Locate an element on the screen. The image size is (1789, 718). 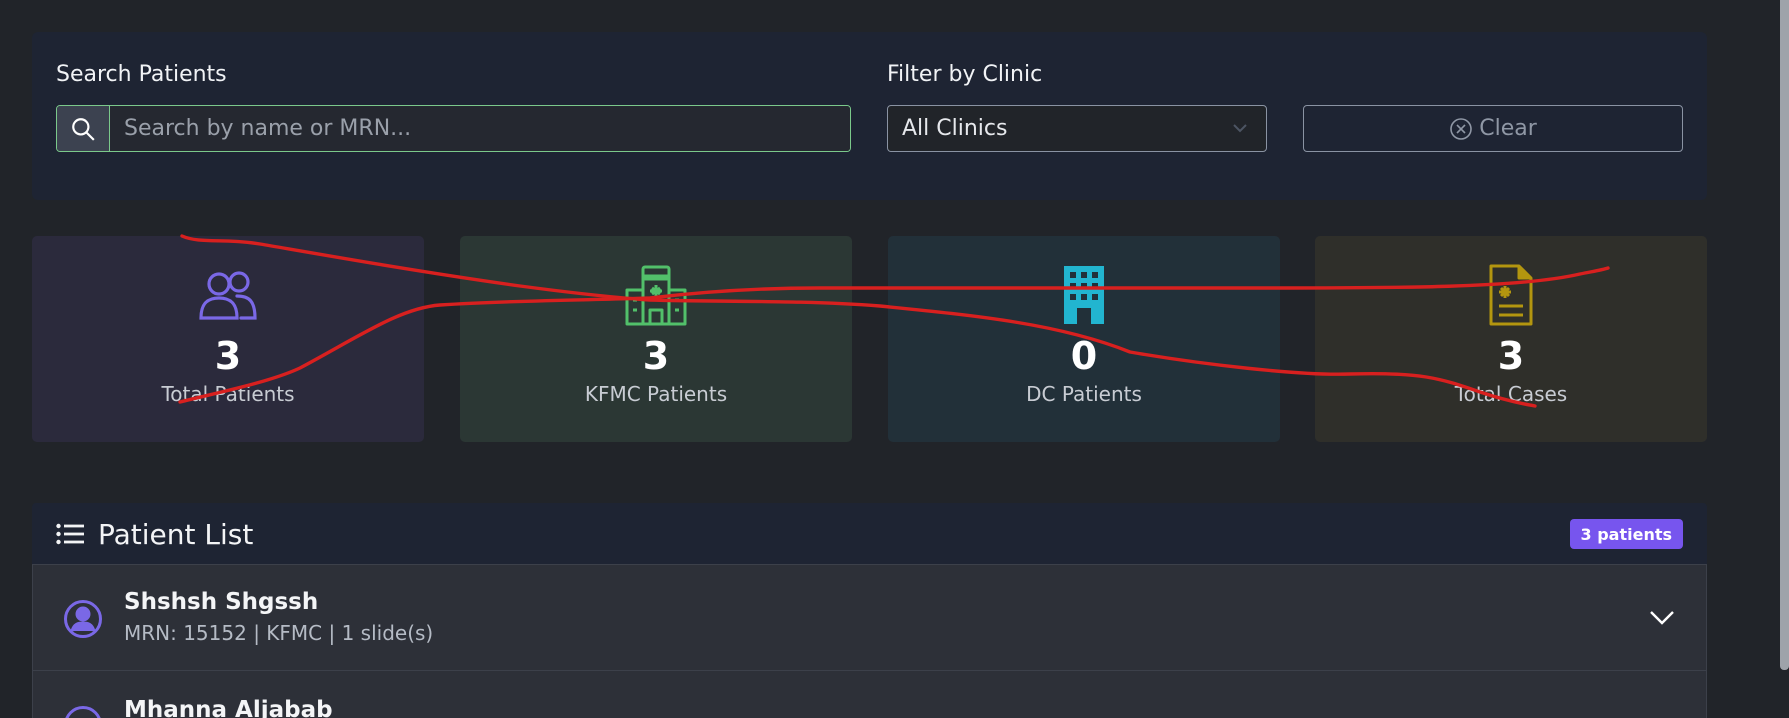
clear-button: Clear is located at coordinates (1493, 128).